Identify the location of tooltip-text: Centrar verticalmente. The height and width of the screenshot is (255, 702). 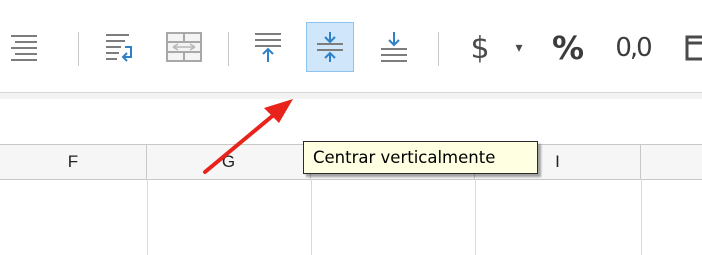
(404, 157).